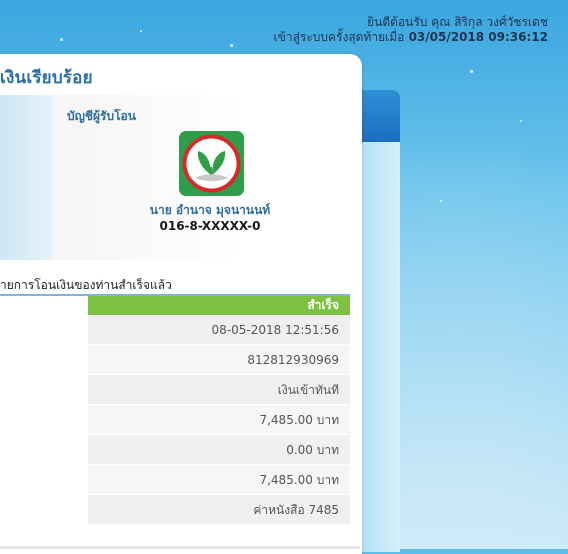 This screenshot has width=568, height=554. Describe the element at coordinates (457, 22) in the screenshot. I see `welcome-text: ยินดีต้อนรับ คุณ สิริกุล วงศ์วัชรเดช` at that location.